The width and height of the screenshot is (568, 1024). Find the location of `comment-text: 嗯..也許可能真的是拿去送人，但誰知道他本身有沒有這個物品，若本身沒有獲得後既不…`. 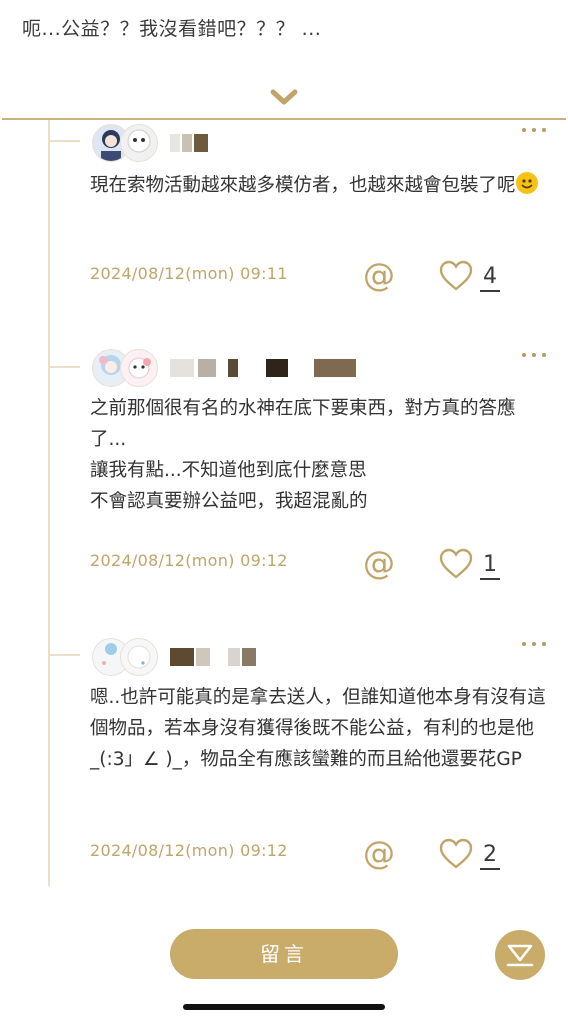

comment-text: 嗯..也許可能真的是拿去送人，但誰知道他本身有沒有這個物品，若本身沒有獲得後既不… is located at coordinates (318, 728).